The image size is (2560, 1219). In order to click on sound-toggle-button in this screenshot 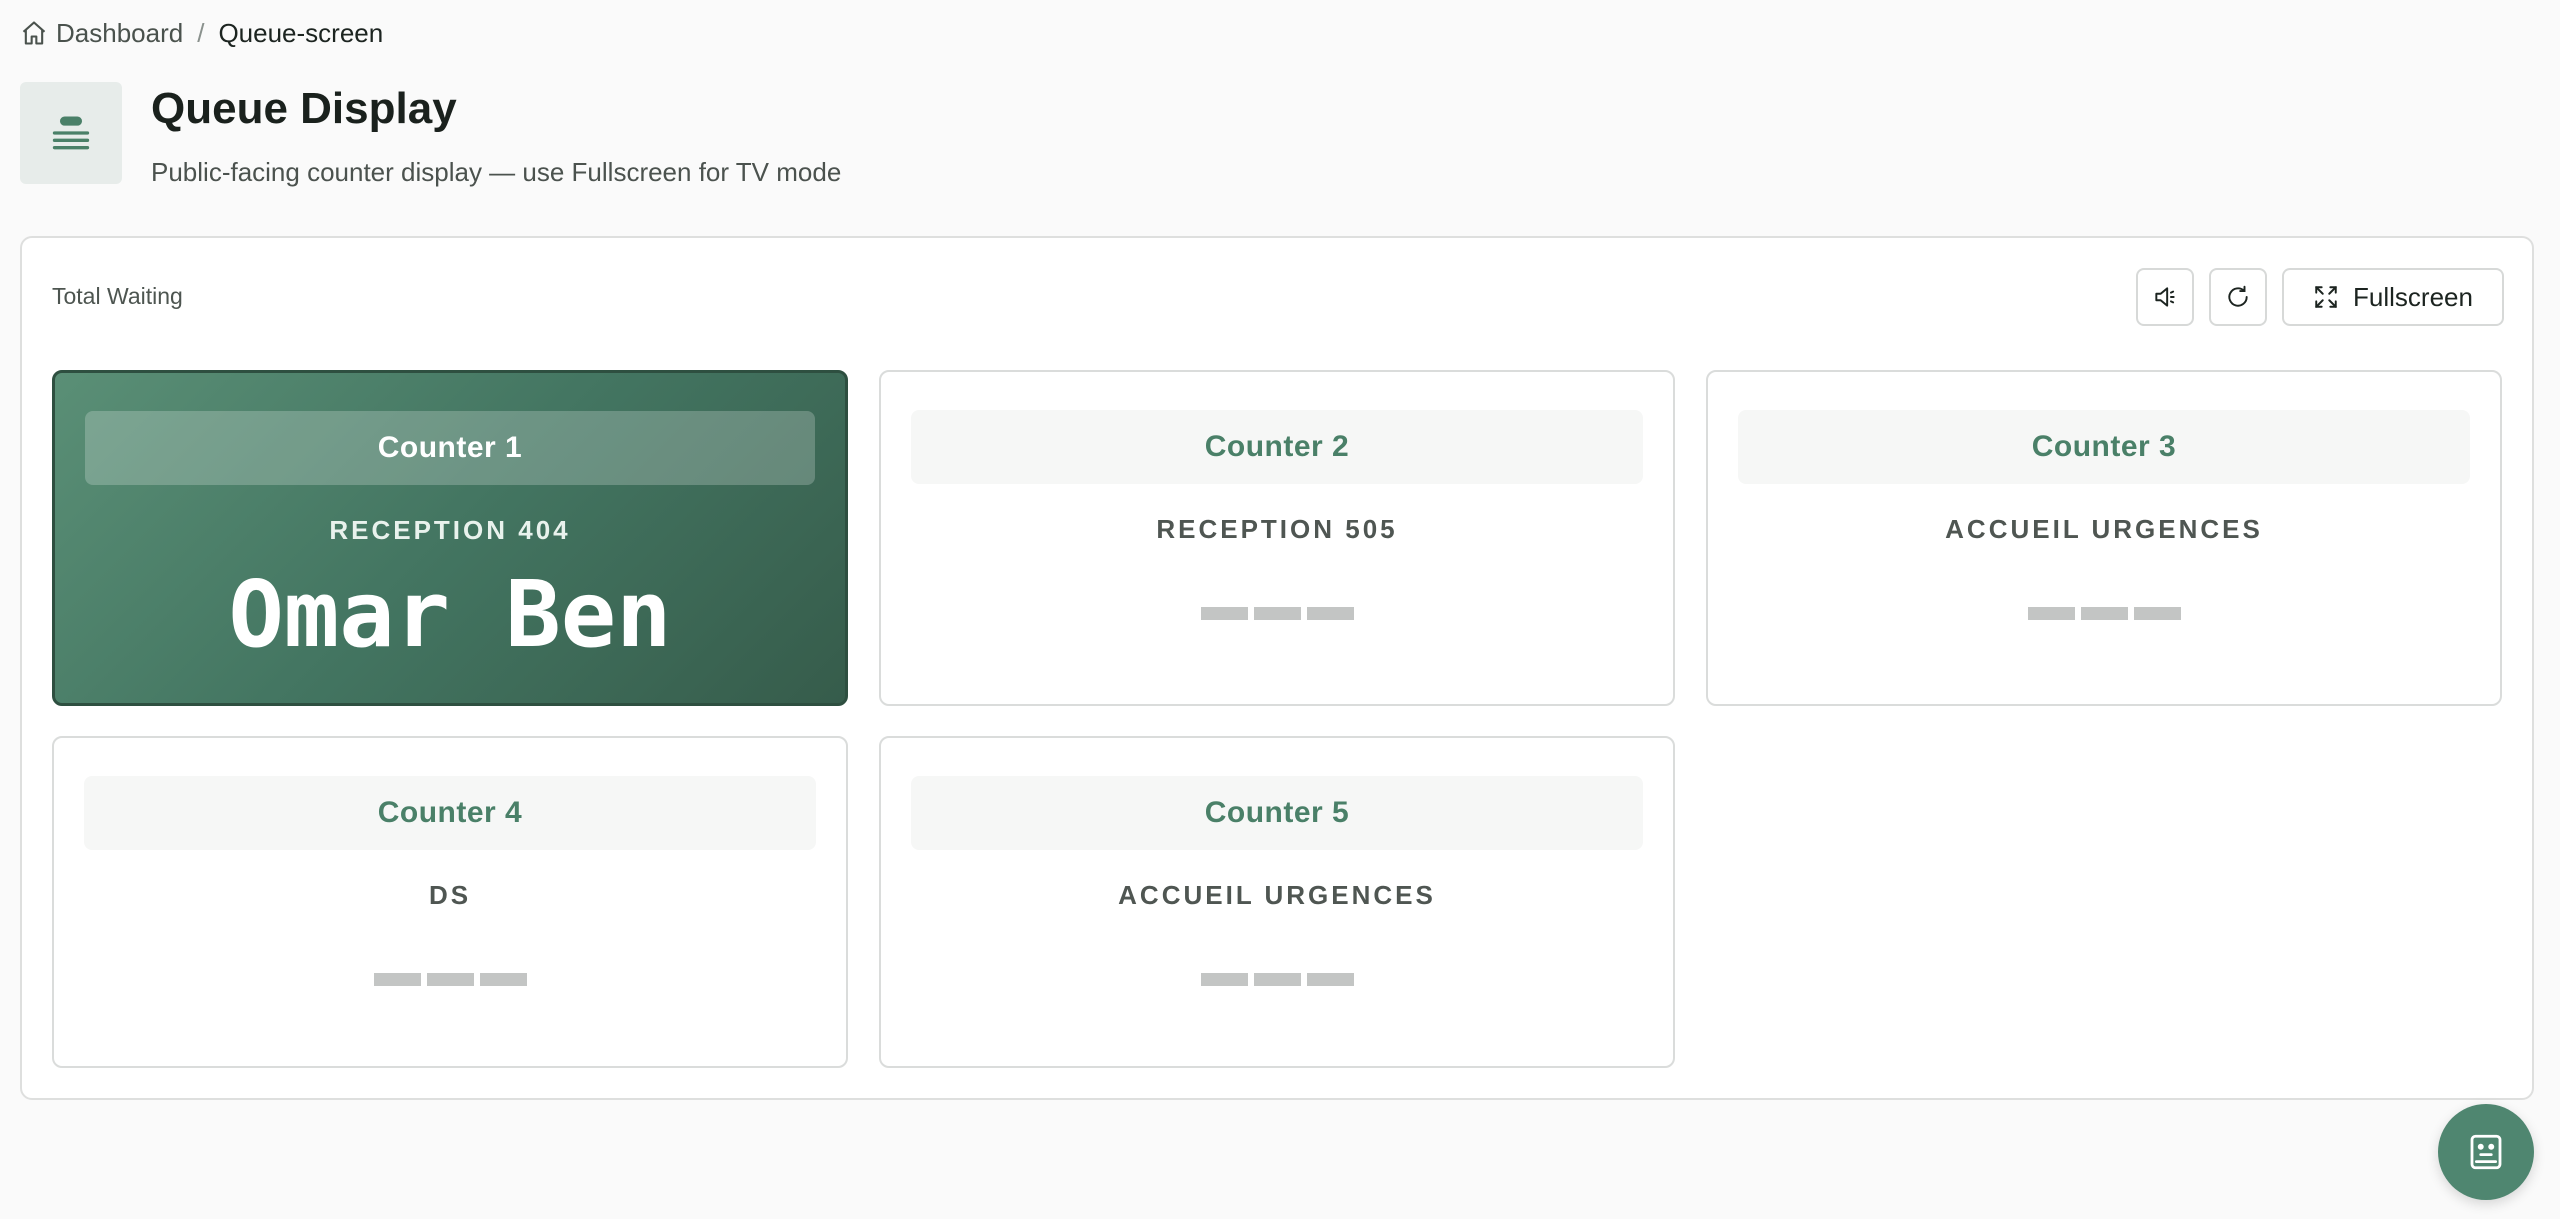, I will do `click(2165, 297)`.